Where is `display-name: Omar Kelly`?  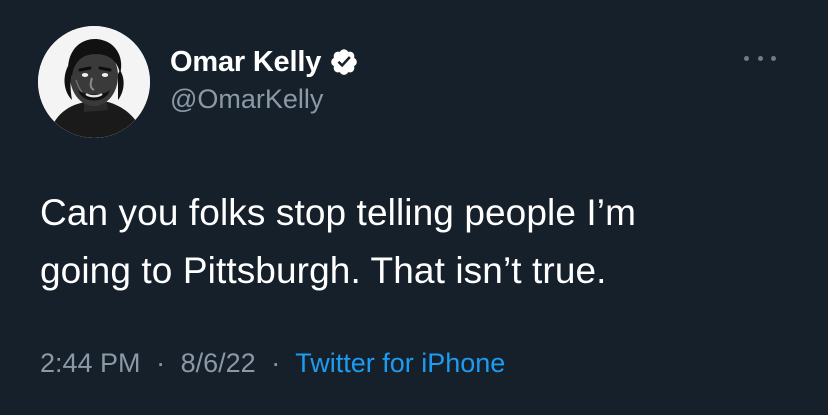
display-name: Omar Kelly is located at coordinates (245, 62).